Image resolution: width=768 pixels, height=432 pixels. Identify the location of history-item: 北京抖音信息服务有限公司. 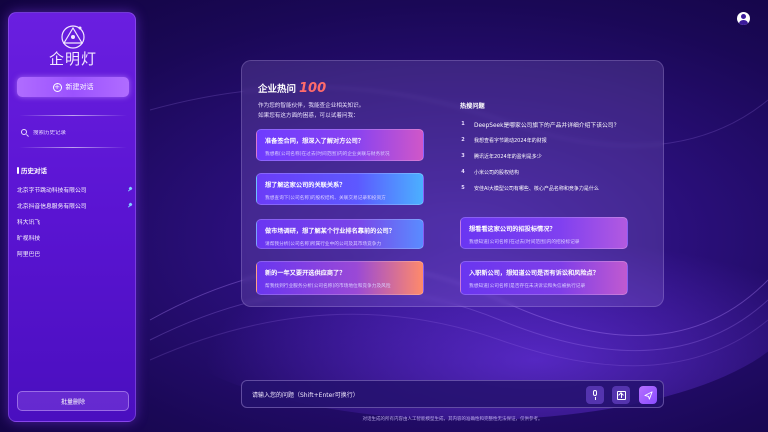
(76, 205).